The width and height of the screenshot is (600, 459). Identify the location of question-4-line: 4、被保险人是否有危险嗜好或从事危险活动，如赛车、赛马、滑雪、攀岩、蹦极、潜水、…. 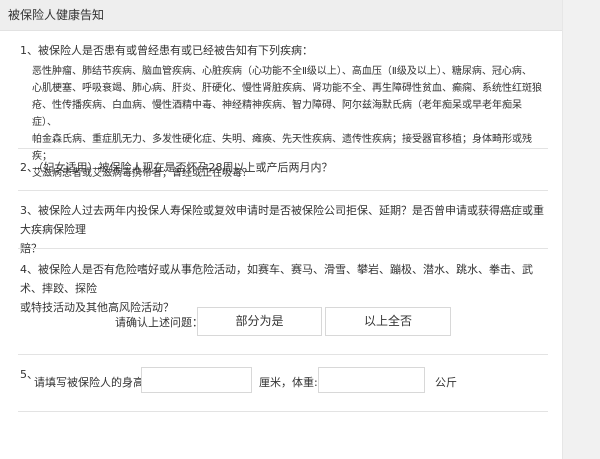
(276, 279).